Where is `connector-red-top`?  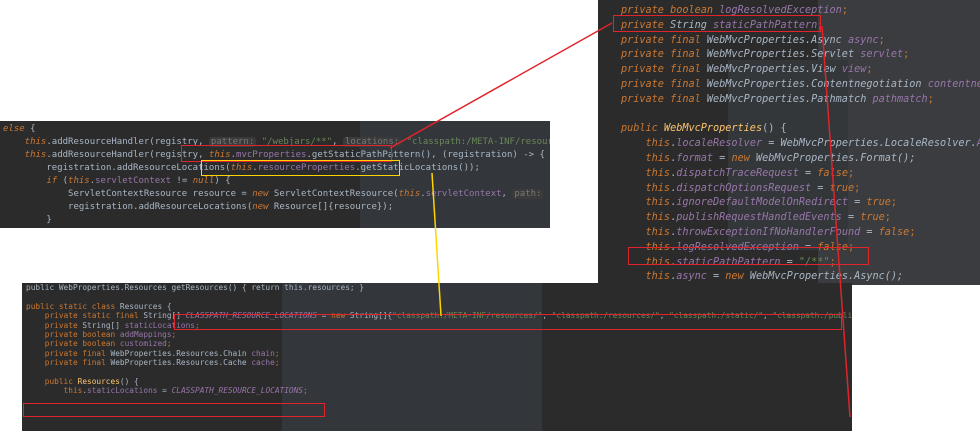 connector-red-top is located at coordinates (501, 85).